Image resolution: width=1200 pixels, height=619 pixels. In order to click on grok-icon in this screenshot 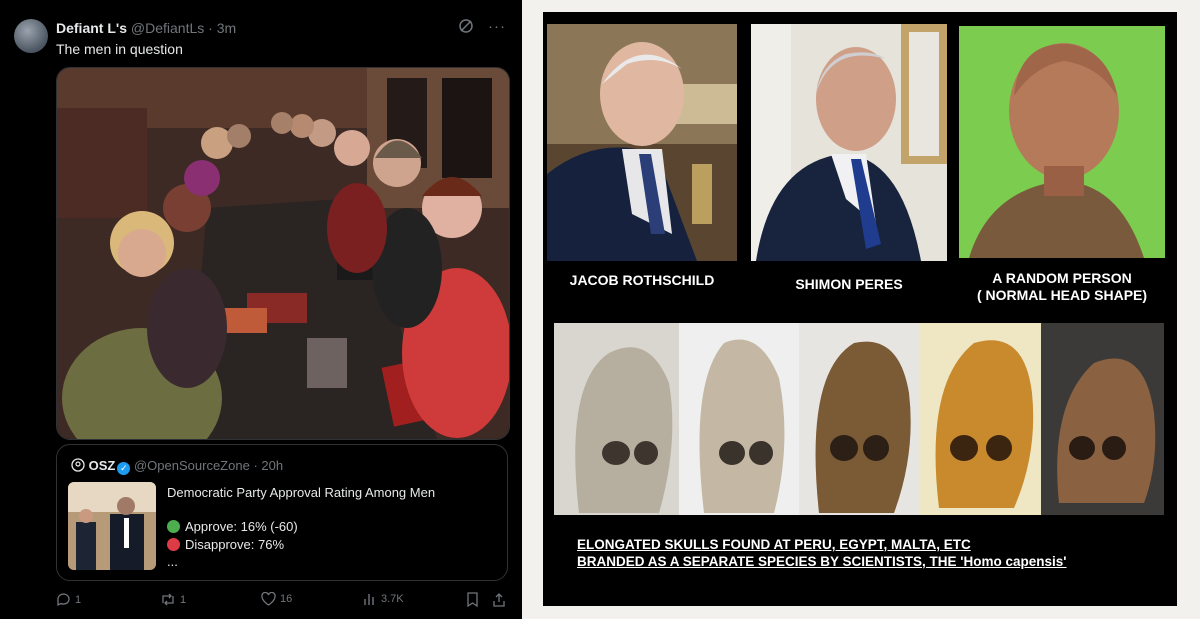, I will do `click(466, 26)`.